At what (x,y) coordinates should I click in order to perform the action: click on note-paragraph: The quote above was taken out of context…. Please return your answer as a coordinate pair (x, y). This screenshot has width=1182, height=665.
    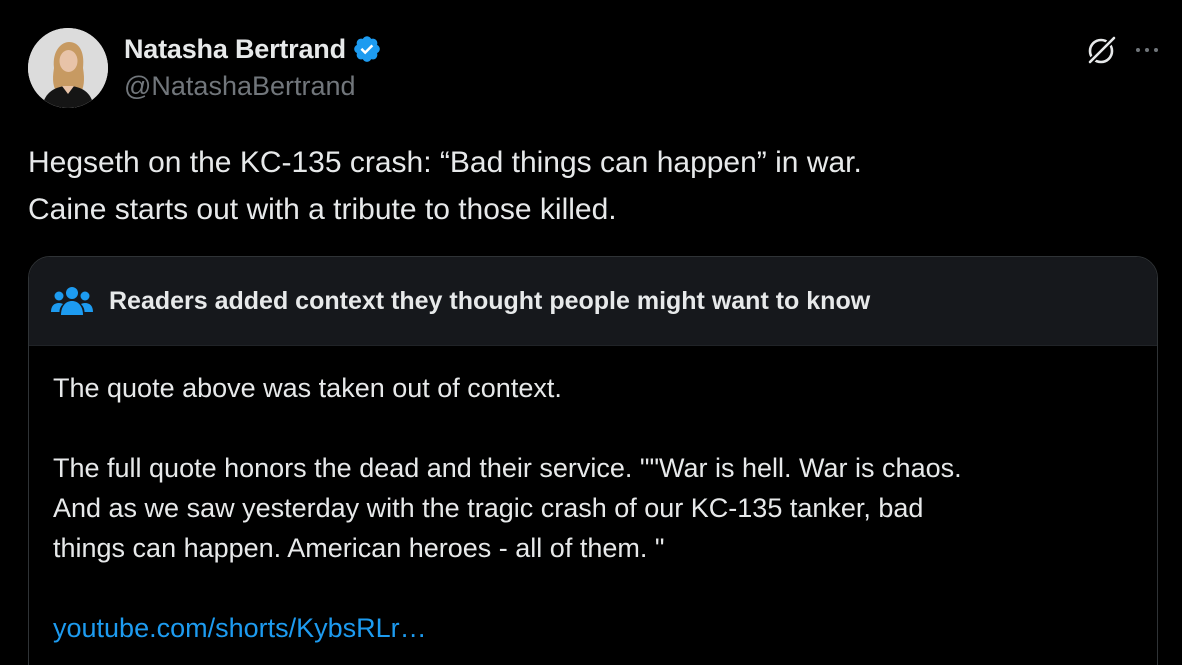
    Looking at the image, I should click on (307, 388).